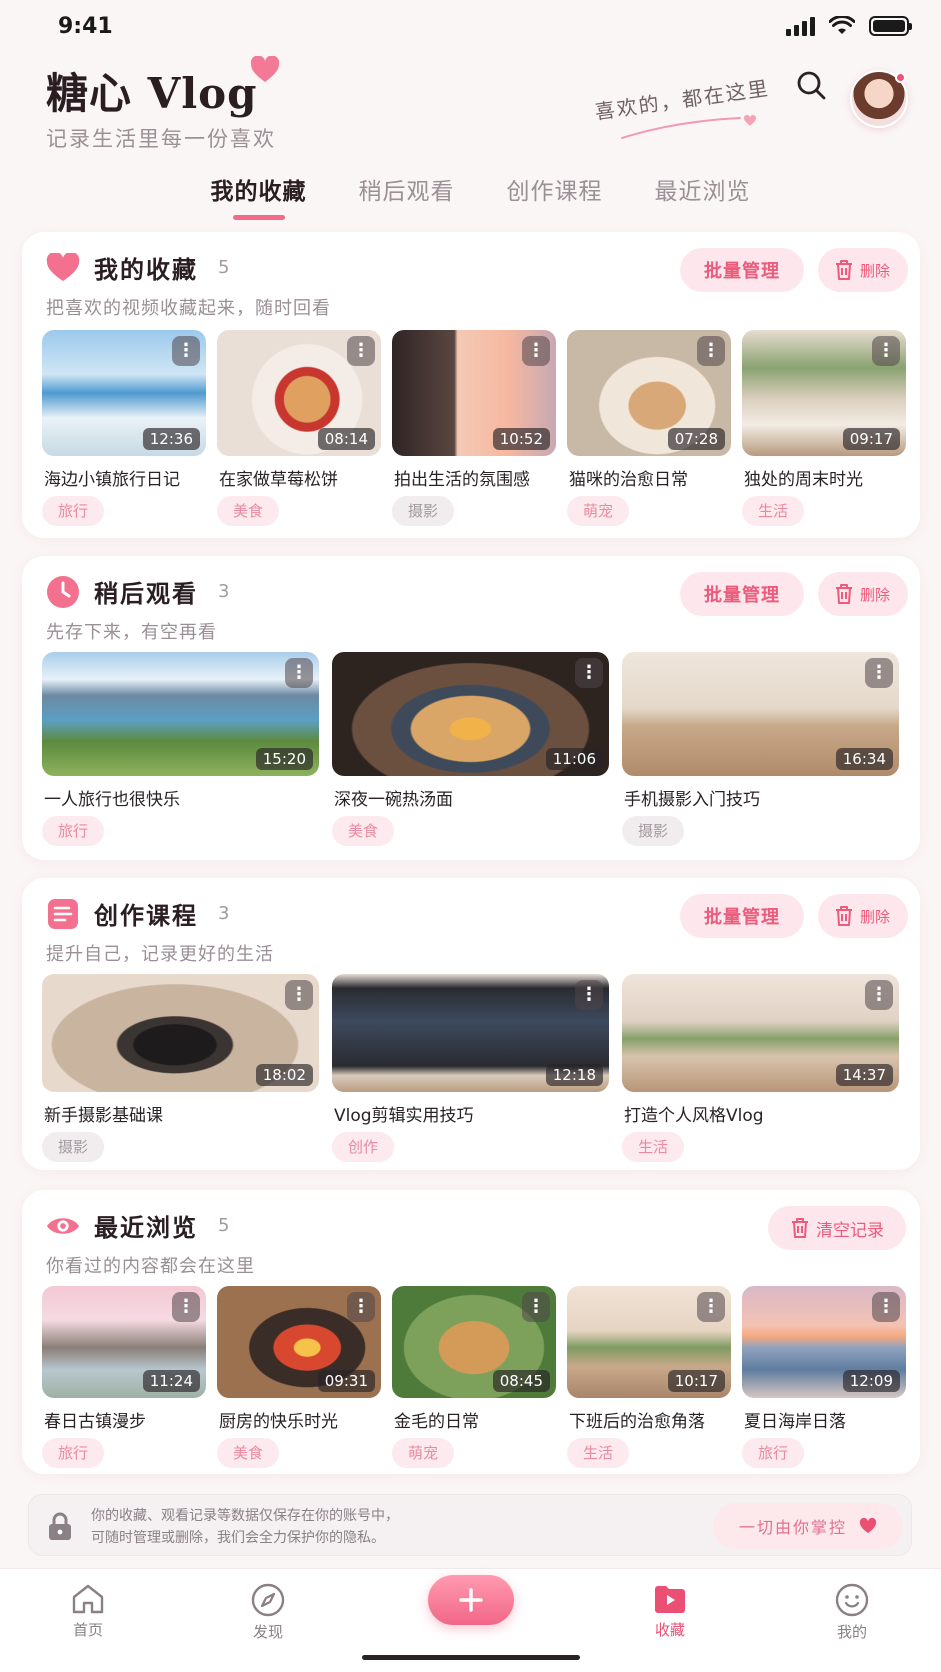 The height and width of the screenshot is (1672, 941). What do you see at coordinates (363, 1147) in the screenshot?
I see `tag-chip: 创作` at bounding box center [363, 1147].